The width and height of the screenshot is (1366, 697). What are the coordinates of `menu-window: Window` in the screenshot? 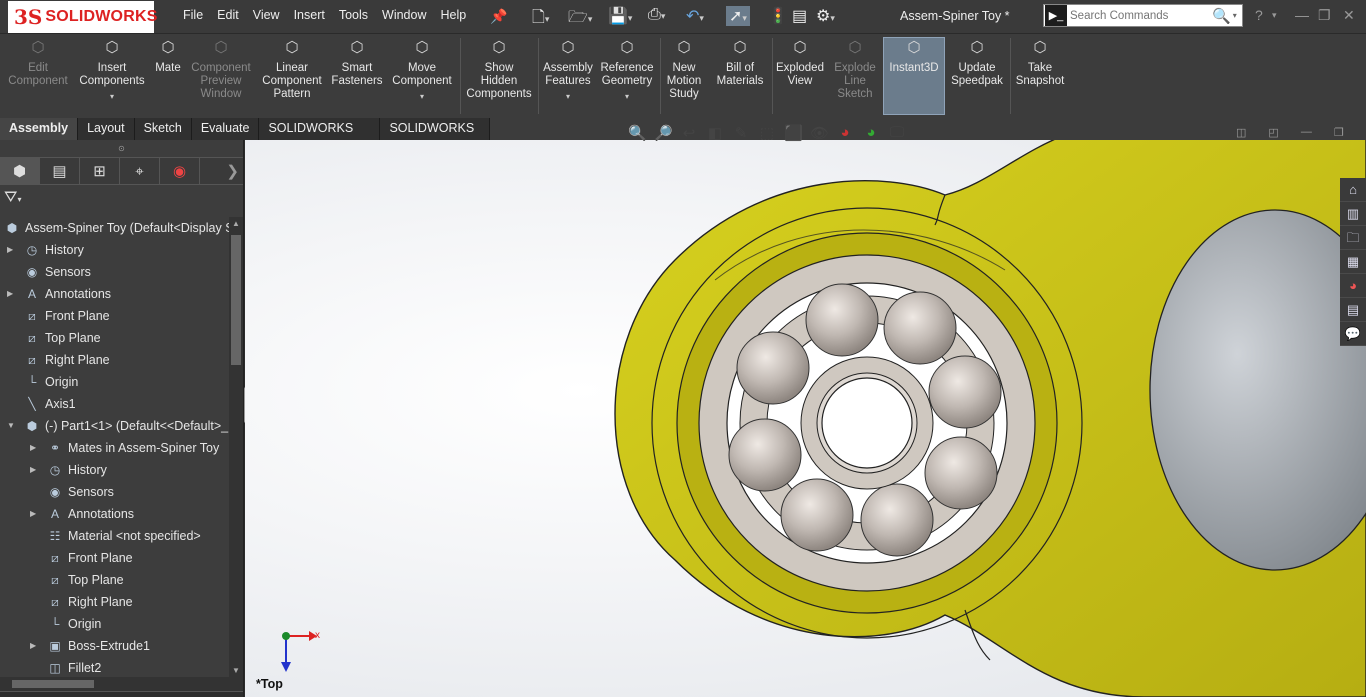 It's located at (404, 15).